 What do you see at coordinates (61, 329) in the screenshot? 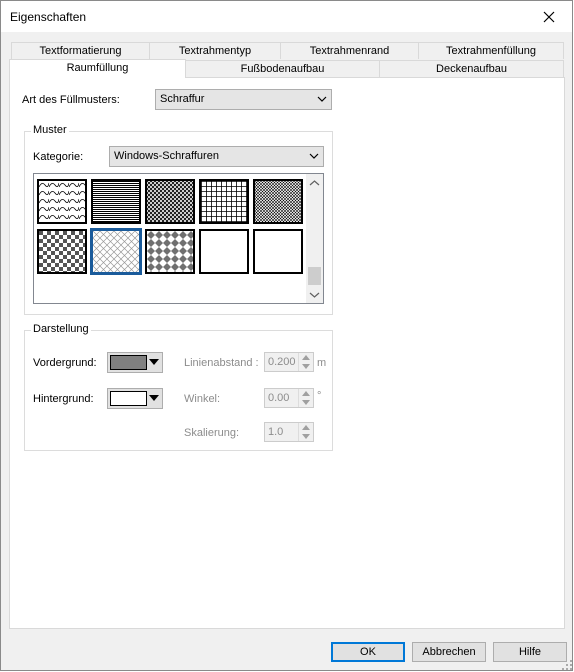
I see `darstellung-group-title: Darstellung` at bounding box center [61, 329].